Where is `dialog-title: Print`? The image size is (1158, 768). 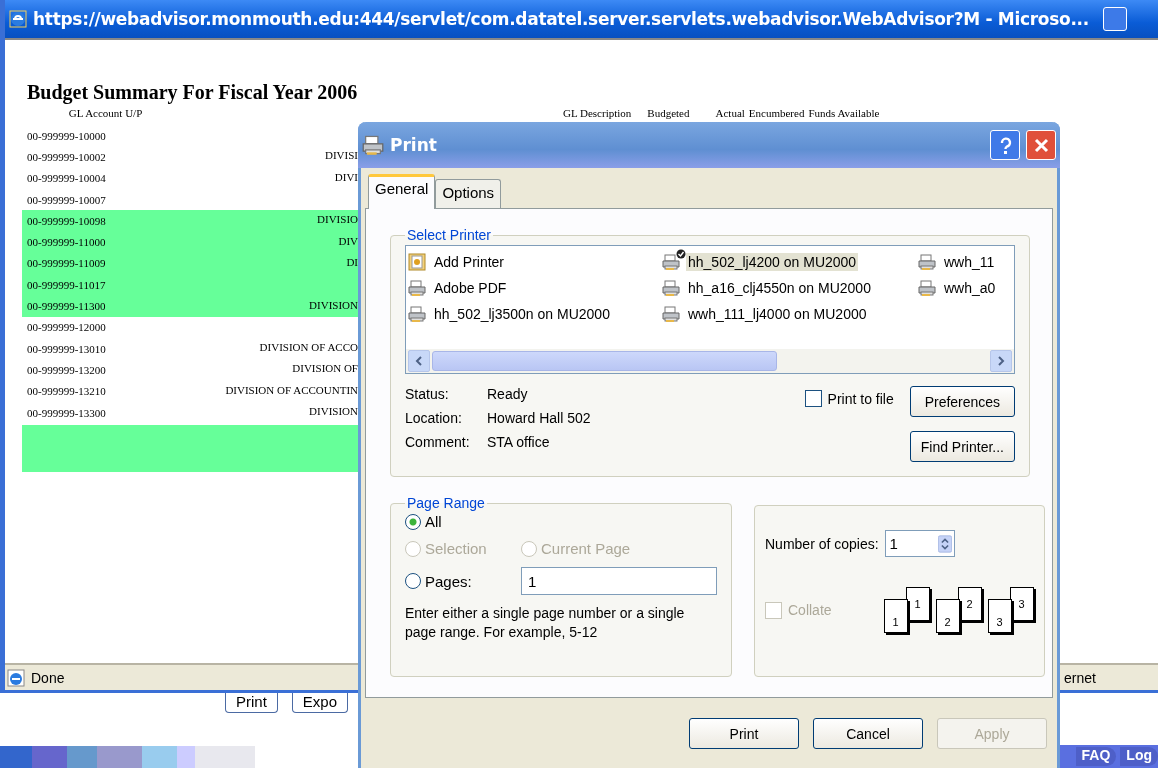
dialog-title: Print is located at coordinates (414, 145).